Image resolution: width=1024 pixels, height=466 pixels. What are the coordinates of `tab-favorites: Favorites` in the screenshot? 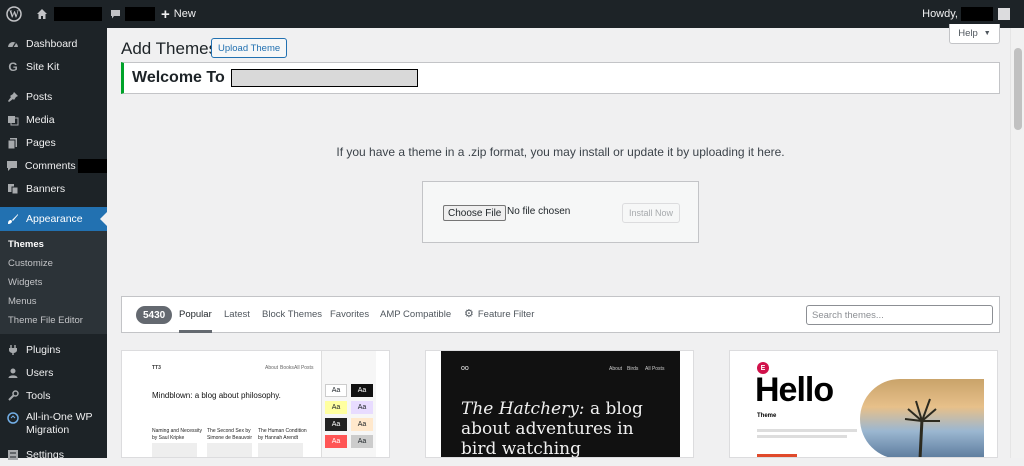 It's located at (349, 314).